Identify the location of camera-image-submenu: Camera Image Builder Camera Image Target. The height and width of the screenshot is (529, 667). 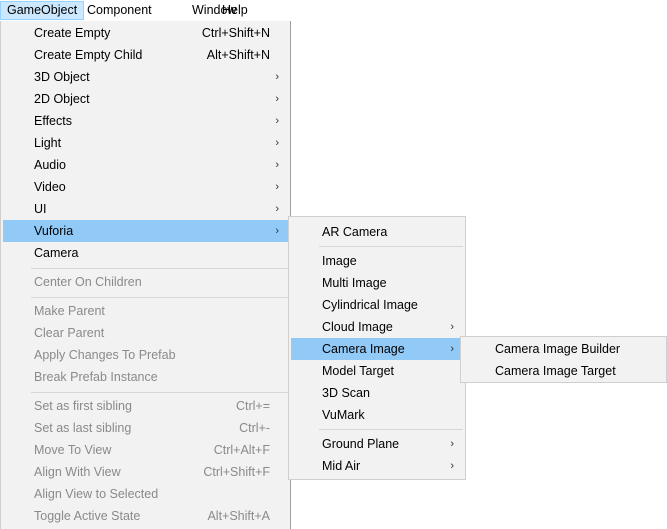
(563, 359).